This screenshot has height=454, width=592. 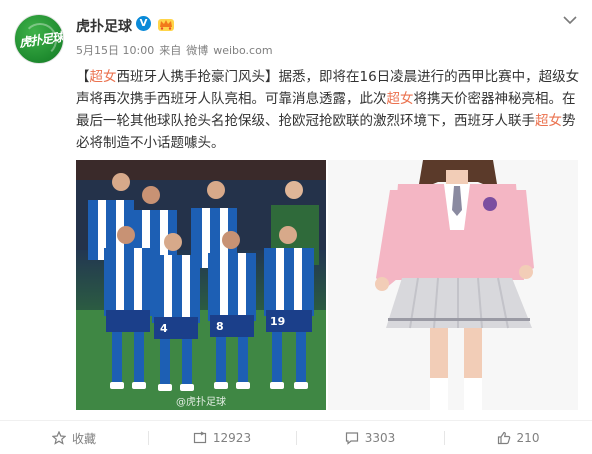 What do you see at coordinates (104, 26) in the screenshot?
I see `user-name: 虎扑足球` at bounding box center [104, 26].